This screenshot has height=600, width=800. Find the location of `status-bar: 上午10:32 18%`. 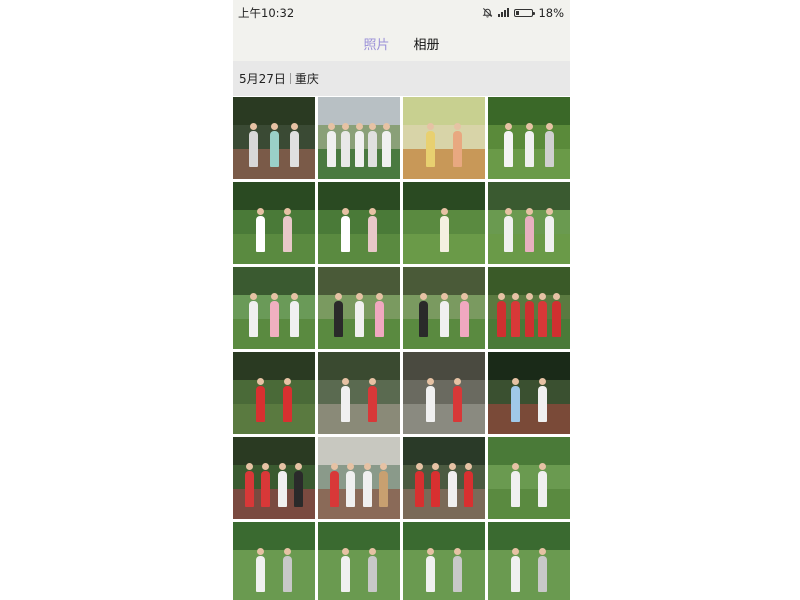

status-bar: 上午10:32 18% is located at coordinates (401, 12).